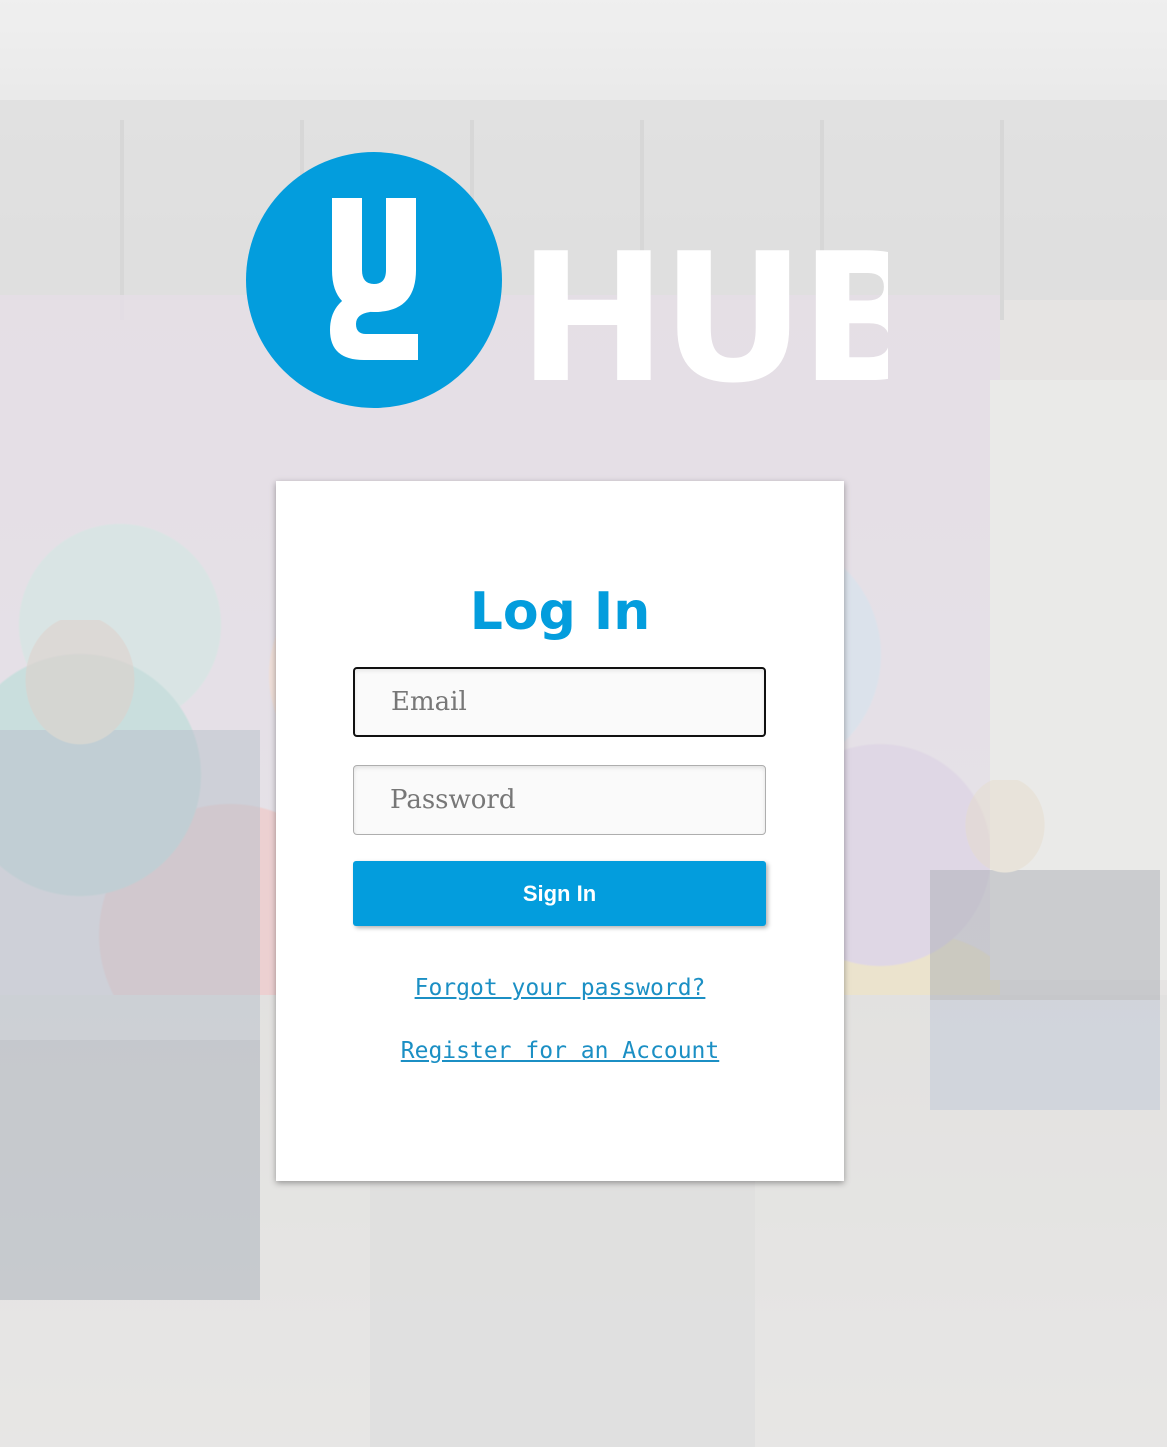 This screenshot has height=1447, width=1167. I want to click on svg-text: HUB, so click(703, 307).